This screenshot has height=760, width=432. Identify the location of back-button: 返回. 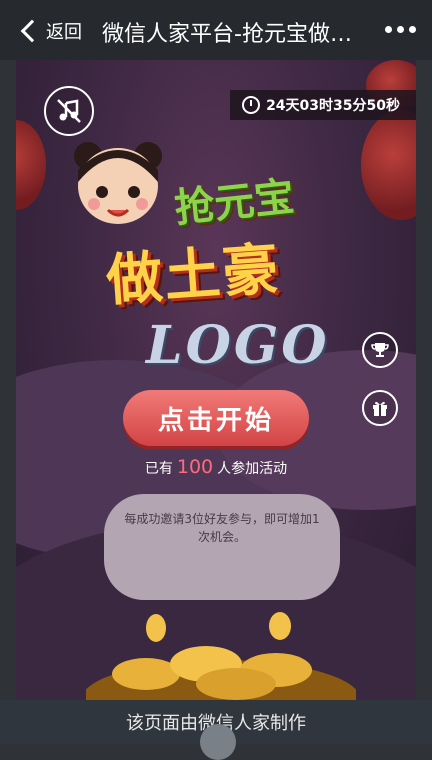
(50, 31).